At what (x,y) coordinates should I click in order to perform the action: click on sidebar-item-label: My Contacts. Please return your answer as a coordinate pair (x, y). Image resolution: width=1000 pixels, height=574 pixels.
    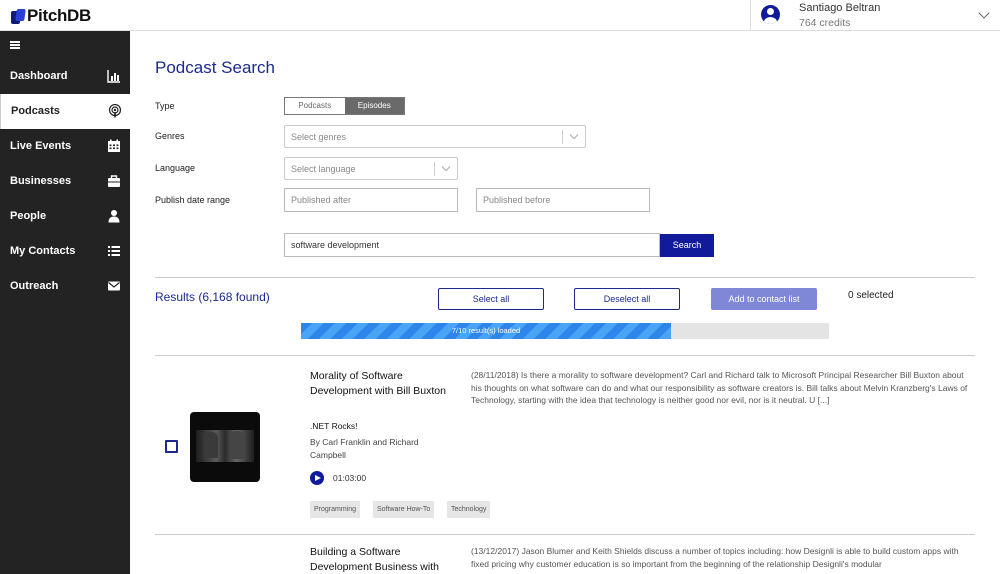
    Looking at the image, I should click on (43, 251).